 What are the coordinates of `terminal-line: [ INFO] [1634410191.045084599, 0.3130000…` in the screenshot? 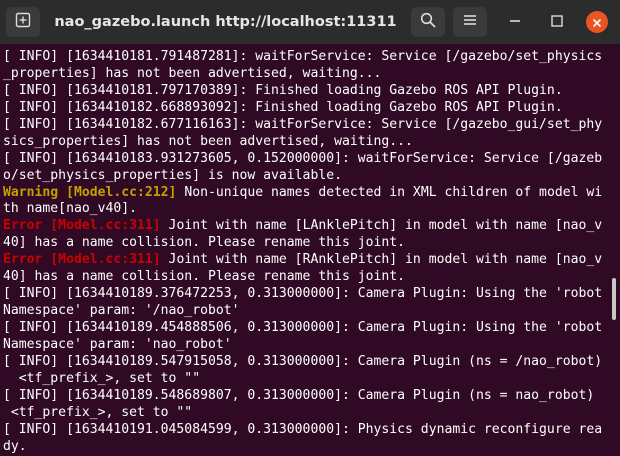 It's located at (305, 430).